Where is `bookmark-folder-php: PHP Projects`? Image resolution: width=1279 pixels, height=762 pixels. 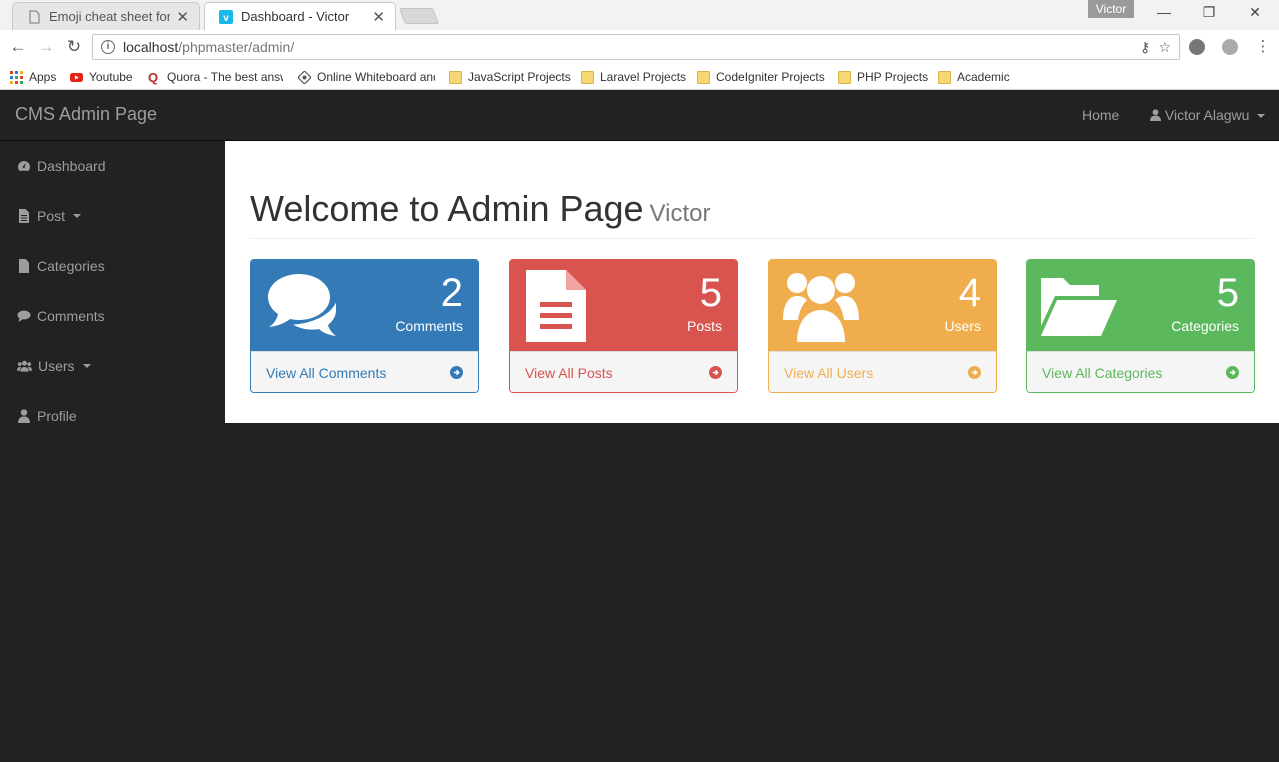
bookmark-folder-php: PHP Projects is located at coordinates (883, 77).